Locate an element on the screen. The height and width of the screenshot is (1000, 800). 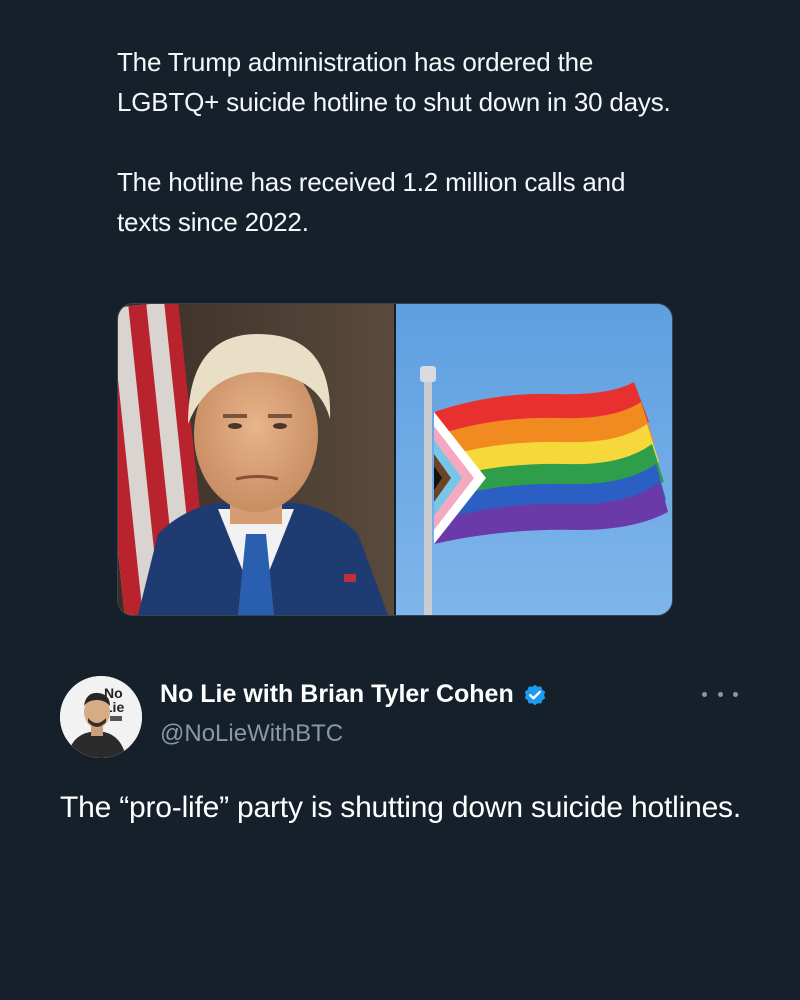
author-avatar: No Lie is located at coordinates (101, 717).